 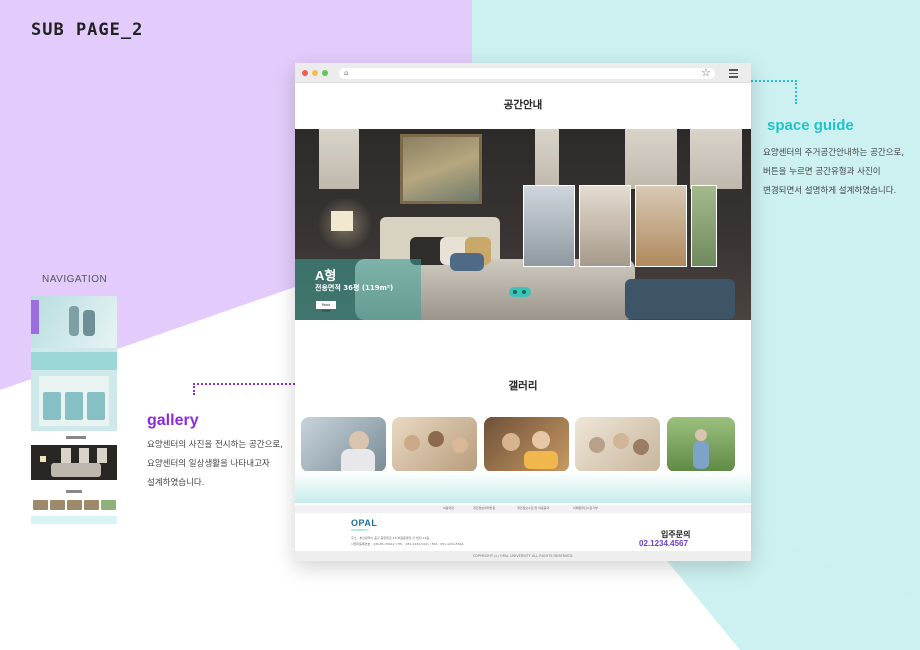 What do you see at coordinates (208, 464) in the screenshot?
I see `gallery-annotation-line: 요양센터의 일상생활을 나타내고자` at bounding box center [208, 464].